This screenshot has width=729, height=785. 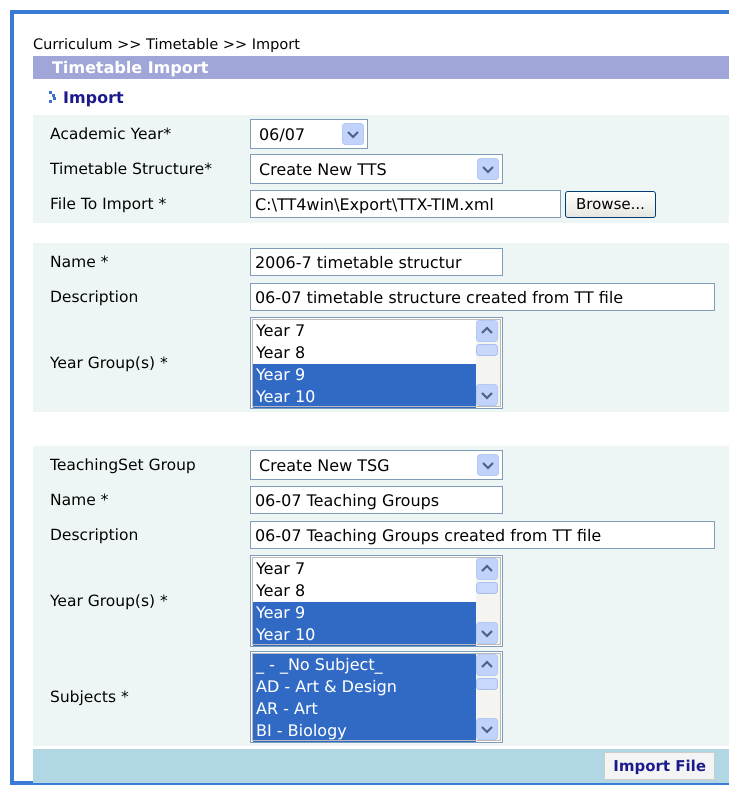 What do you see at coordinates (90, 697) in the screenshot?
I see `field-label: Subjects *` at bounding box center [90, 697].